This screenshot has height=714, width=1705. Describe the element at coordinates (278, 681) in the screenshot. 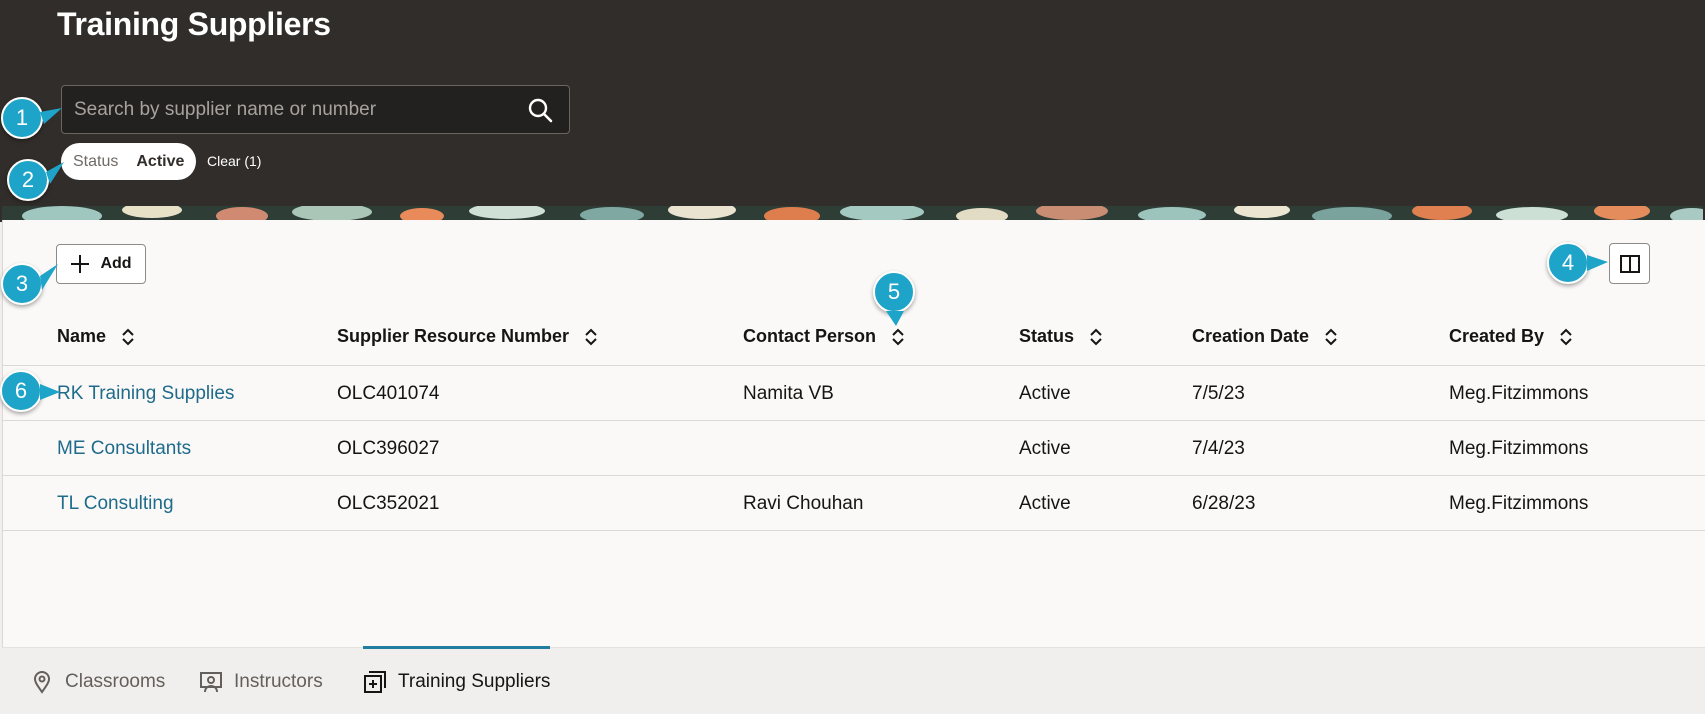

I see `tab-label: Instructors` at that location.